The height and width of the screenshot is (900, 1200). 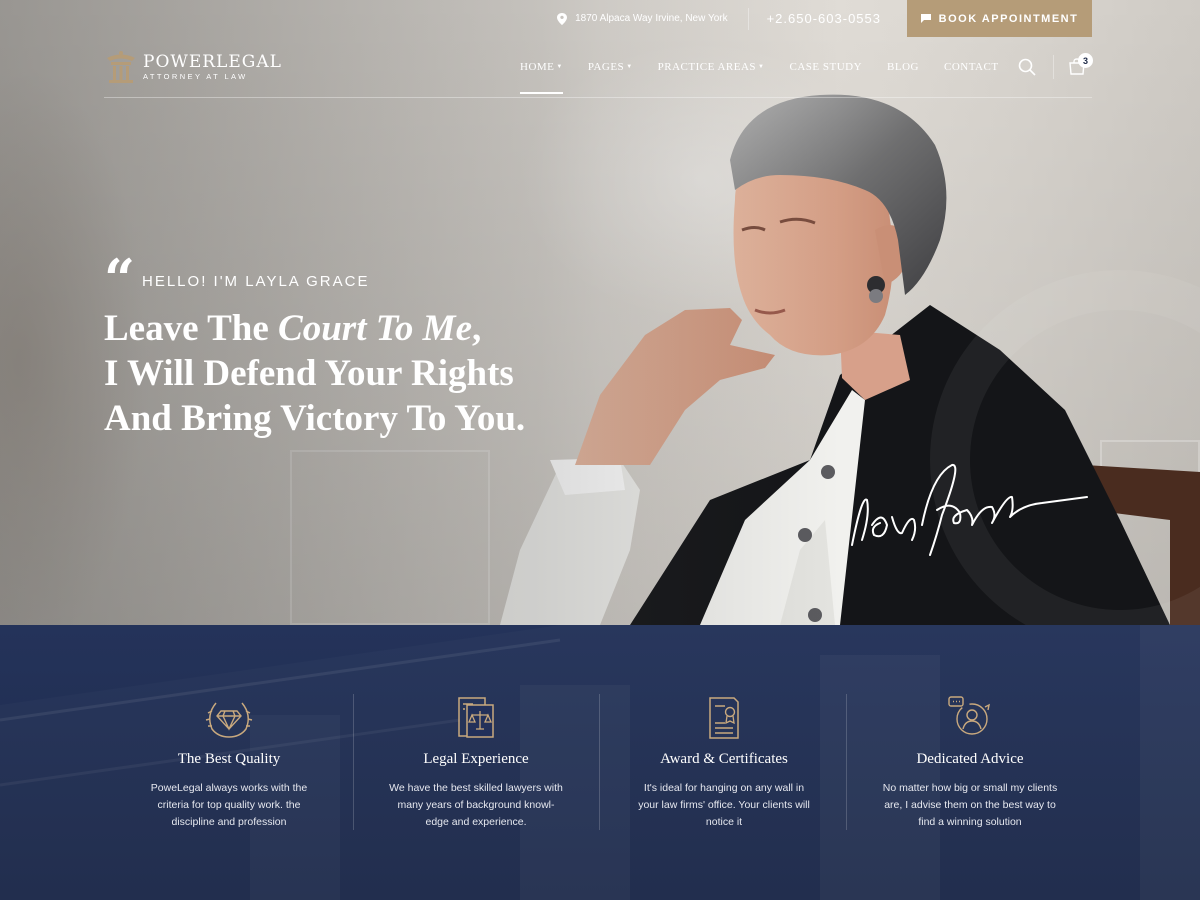 I want to click on laurel-diamond-icon, so click(x=229, y=720).